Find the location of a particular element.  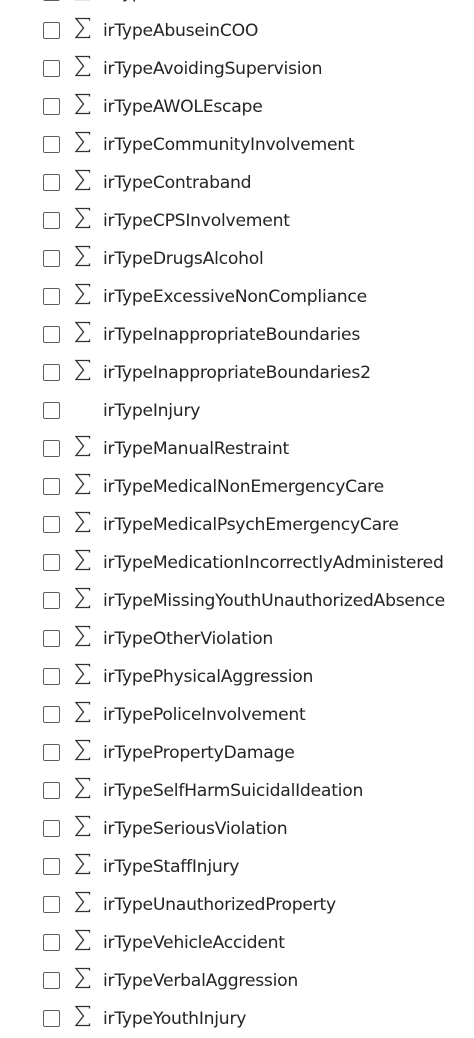

field-name: irTypeAvoidingSupervision is located at coordinates (212, 69).